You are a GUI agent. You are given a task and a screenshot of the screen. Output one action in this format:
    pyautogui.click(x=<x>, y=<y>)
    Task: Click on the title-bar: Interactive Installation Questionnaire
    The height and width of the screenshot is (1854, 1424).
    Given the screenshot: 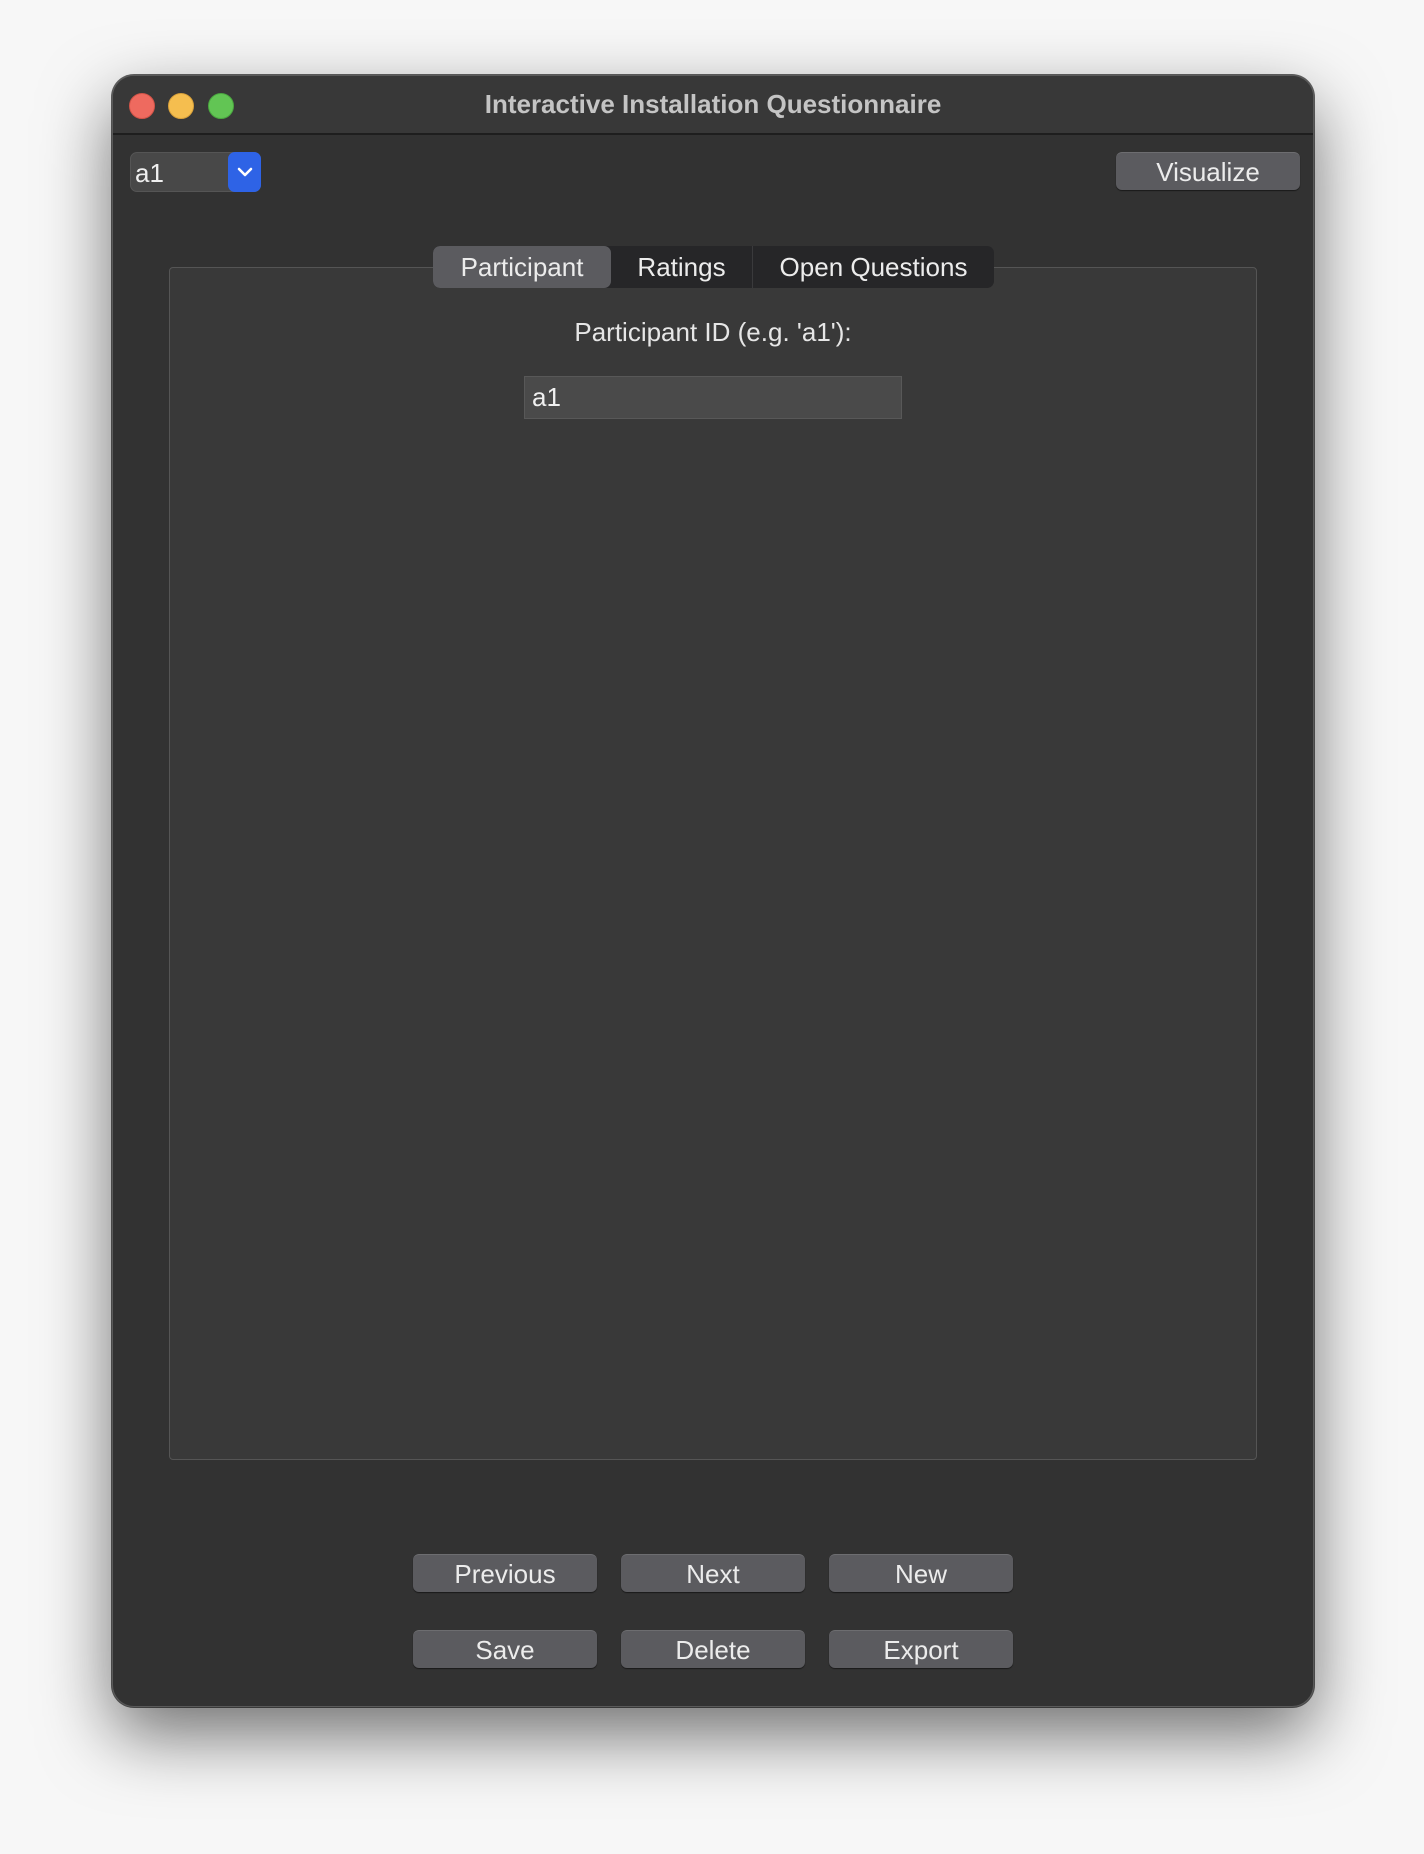 What is the action you would take?
    pyautogui.click(x=713, y=105)
    